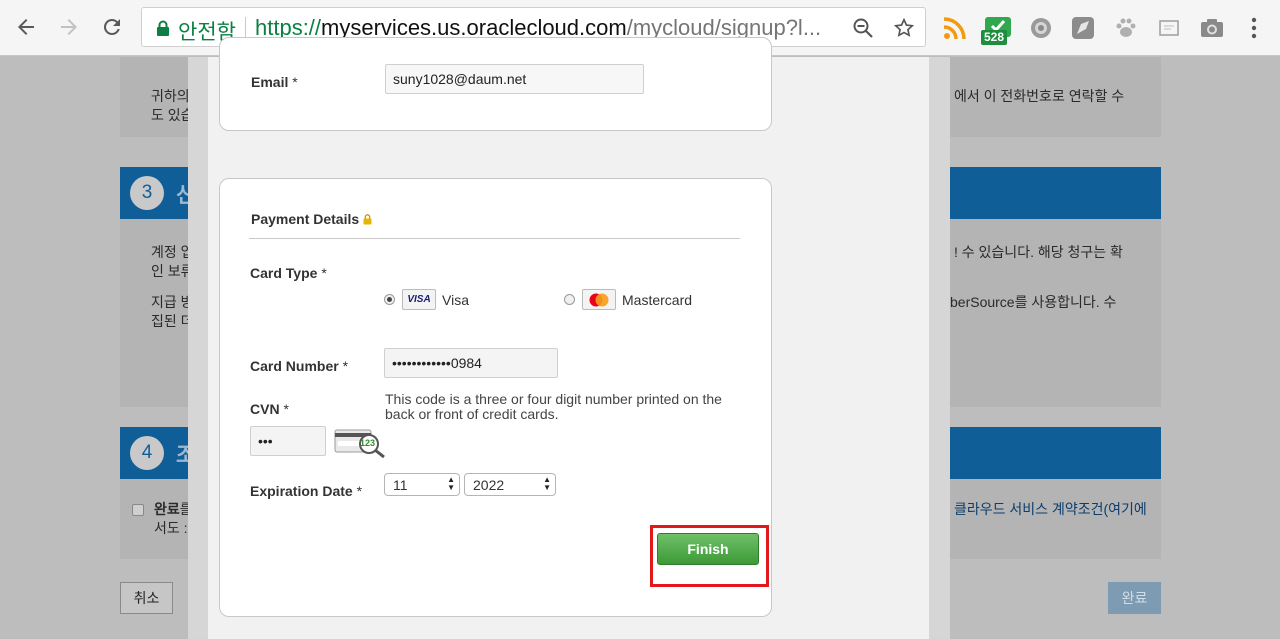  What do you see at coordinates (269, 409) in the screenshot?
I see `cvn-label: CVN *` at bounding box center [269, 409].